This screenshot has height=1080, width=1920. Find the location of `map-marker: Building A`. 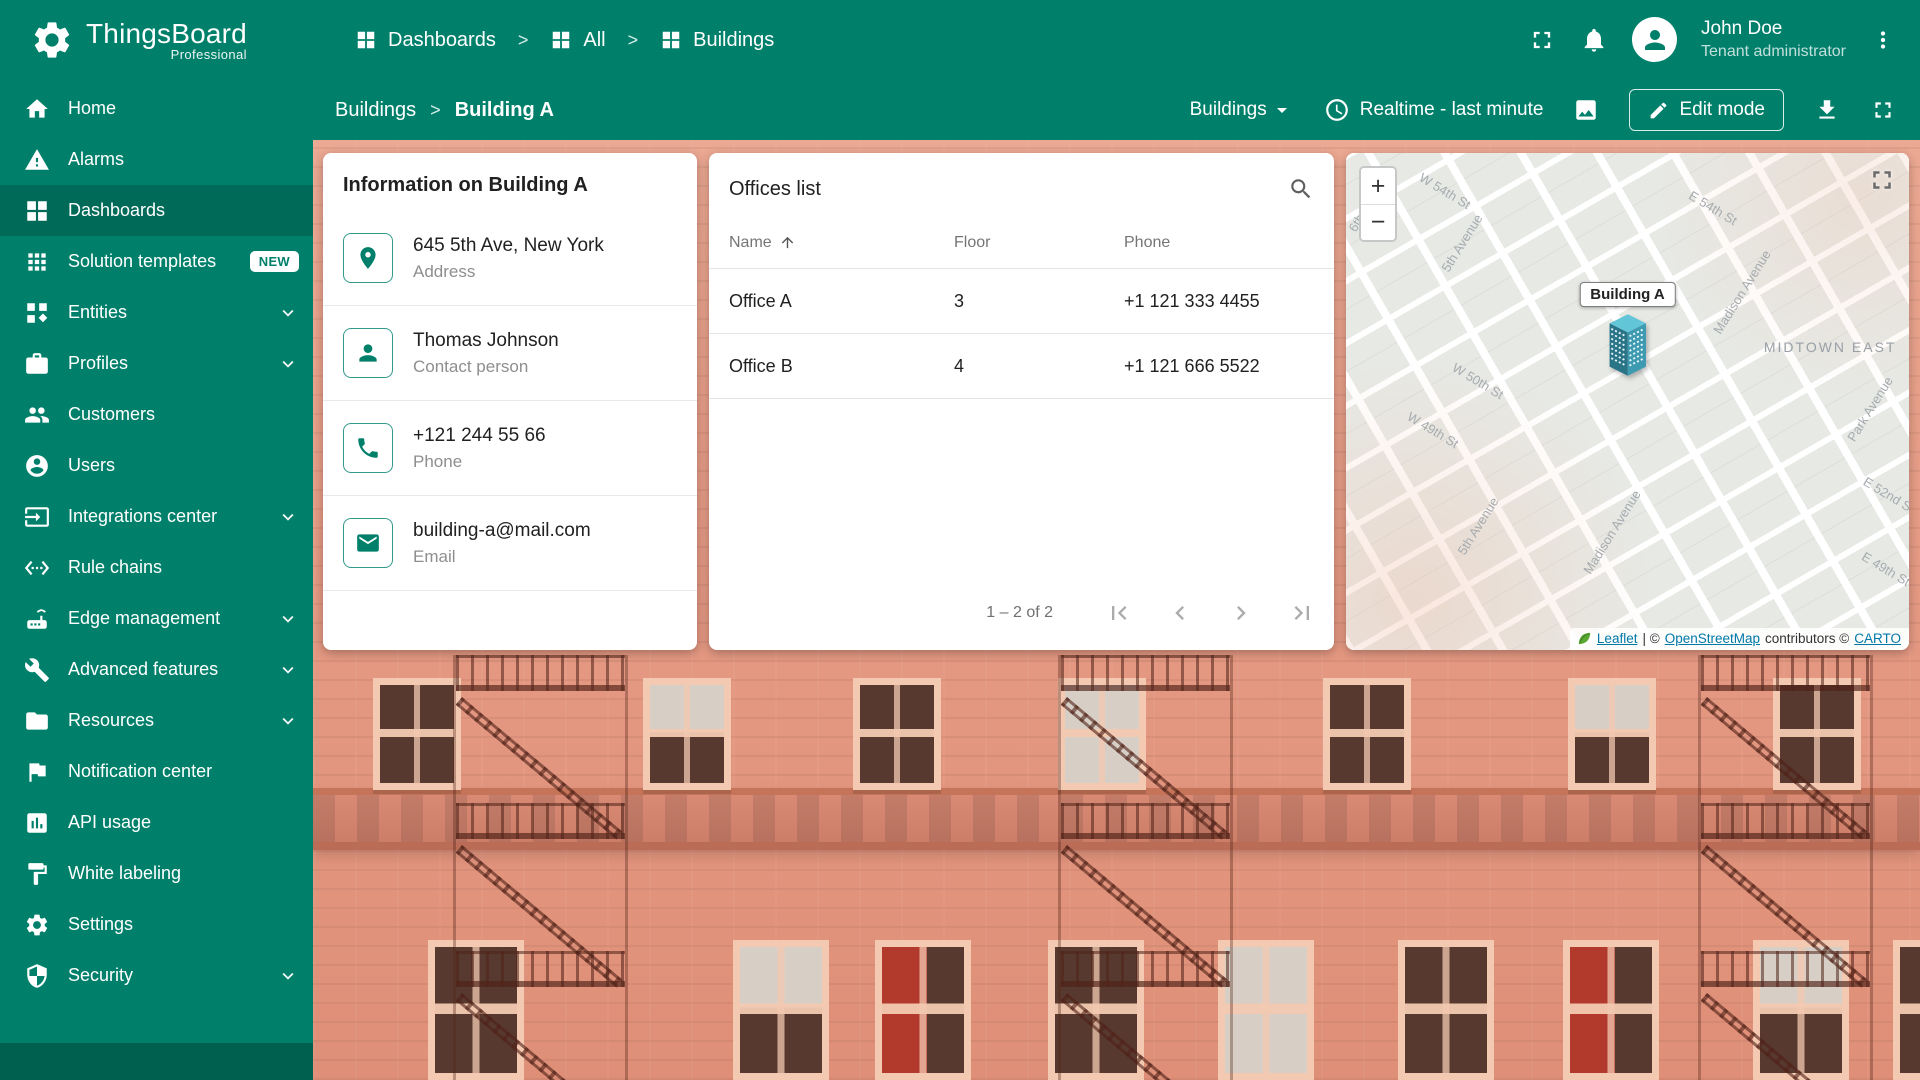

map-marker: Building A is located at coordinates (1627, 330).